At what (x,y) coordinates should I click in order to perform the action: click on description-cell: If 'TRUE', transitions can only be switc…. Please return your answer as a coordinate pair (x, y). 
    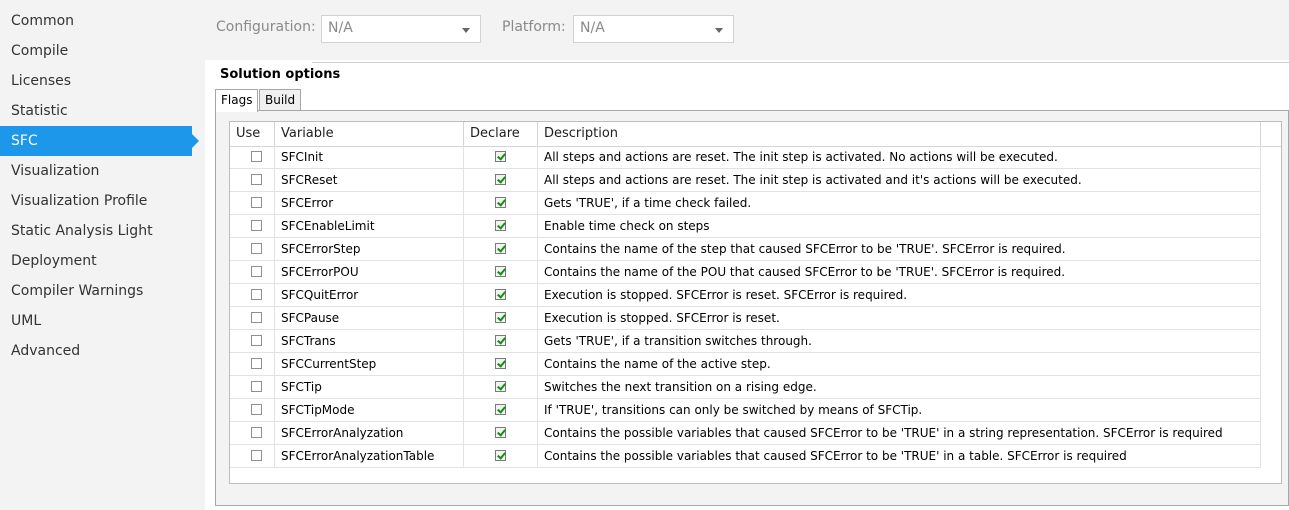
    Looking at the image, I should click on (899, 410).